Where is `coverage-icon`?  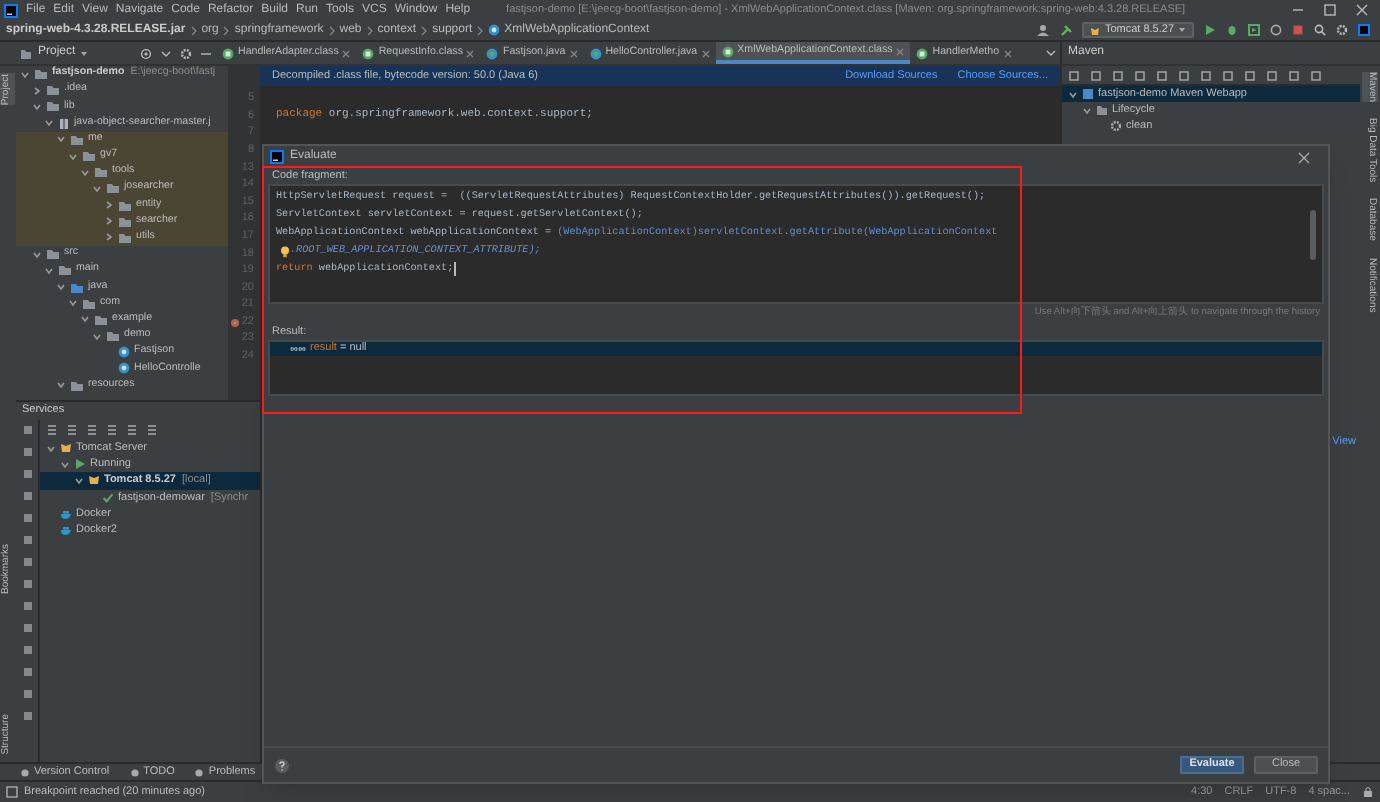
coverage-icon is located at coordinates (1254, 30).